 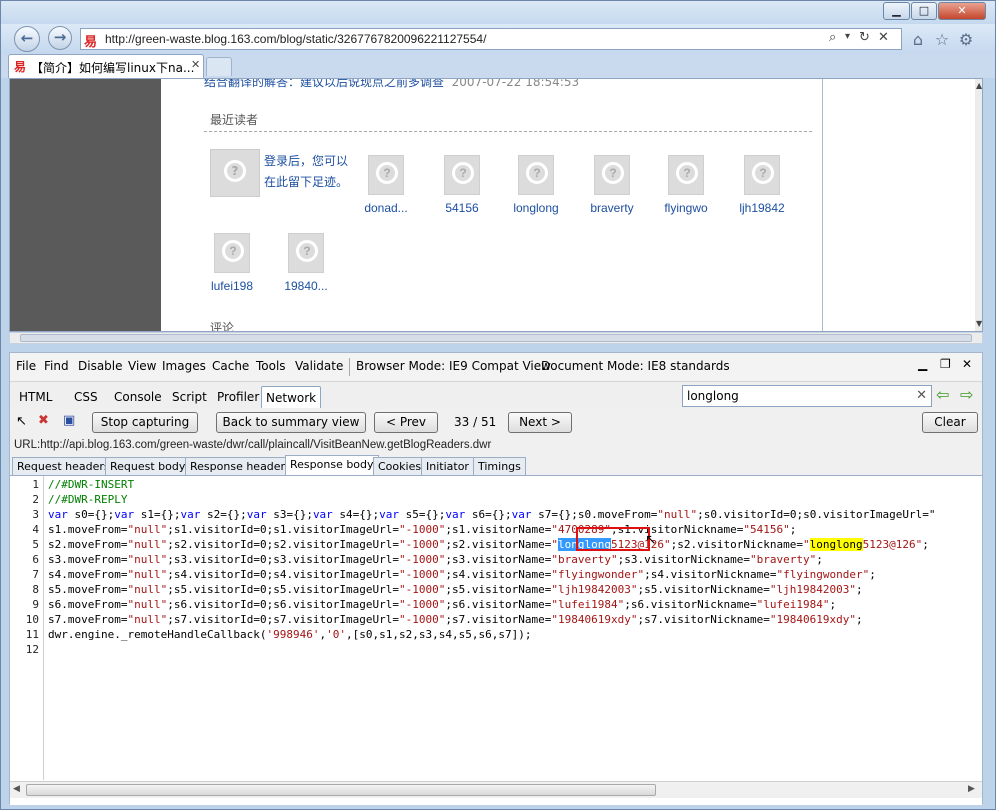 What do you see at coordinates (979, 323) in the screenshot?
I see `scroll-down-icon: ▼` at bounding box center [979, 323].